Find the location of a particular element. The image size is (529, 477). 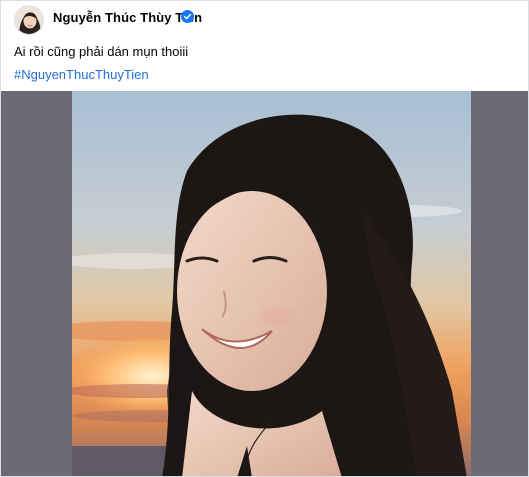

author-avatar is located at coordinates (29, 20).